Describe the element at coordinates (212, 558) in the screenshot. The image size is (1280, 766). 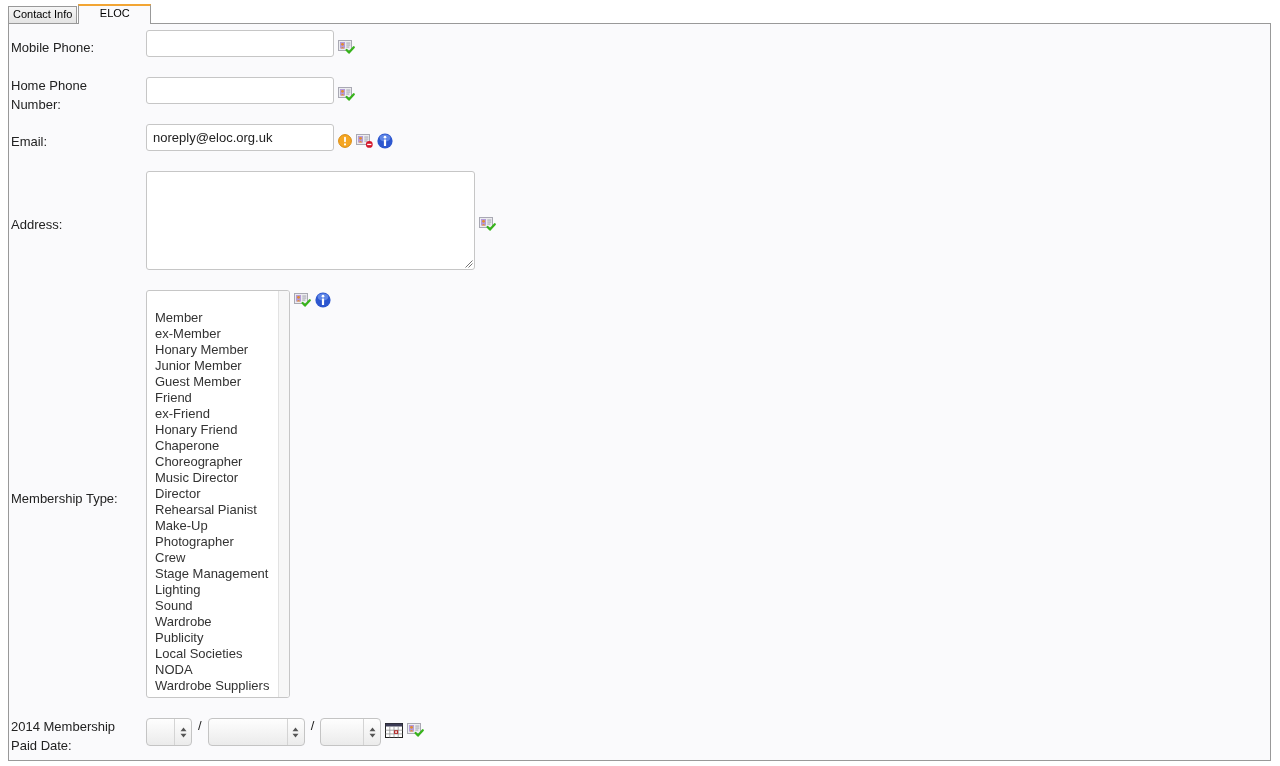
I see `list-option: Crew` at that location.